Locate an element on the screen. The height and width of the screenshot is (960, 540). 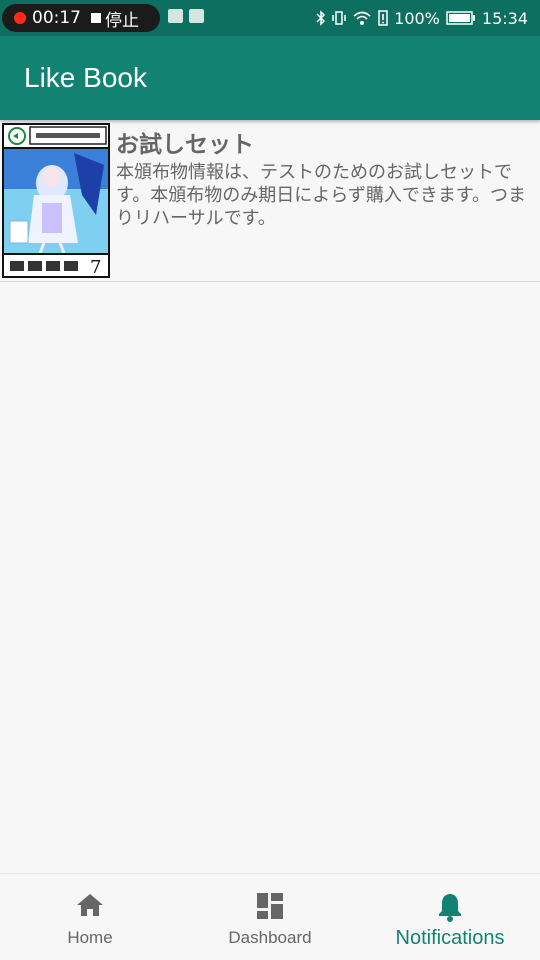
stop-icon is located at coordinates (96, 18).